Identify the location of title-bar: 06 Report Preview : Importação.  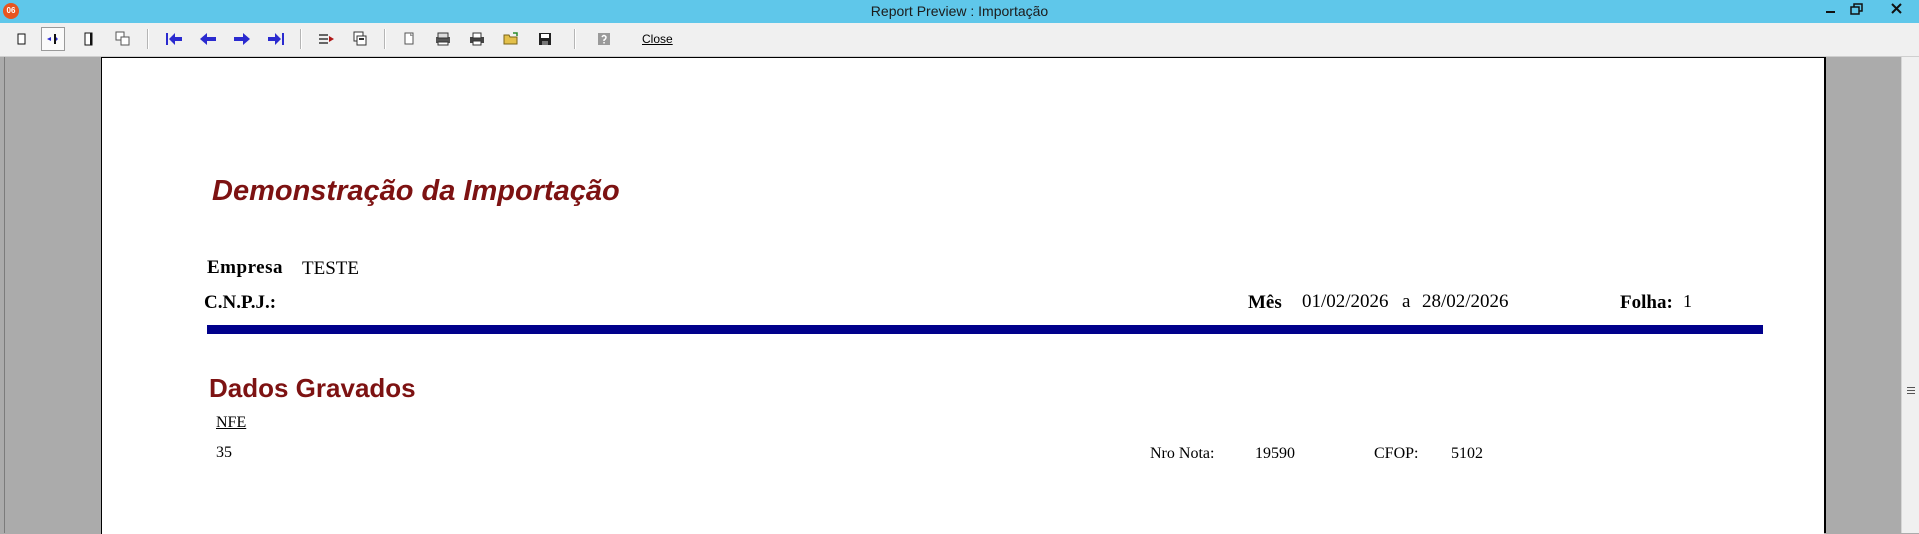
(959, 11).